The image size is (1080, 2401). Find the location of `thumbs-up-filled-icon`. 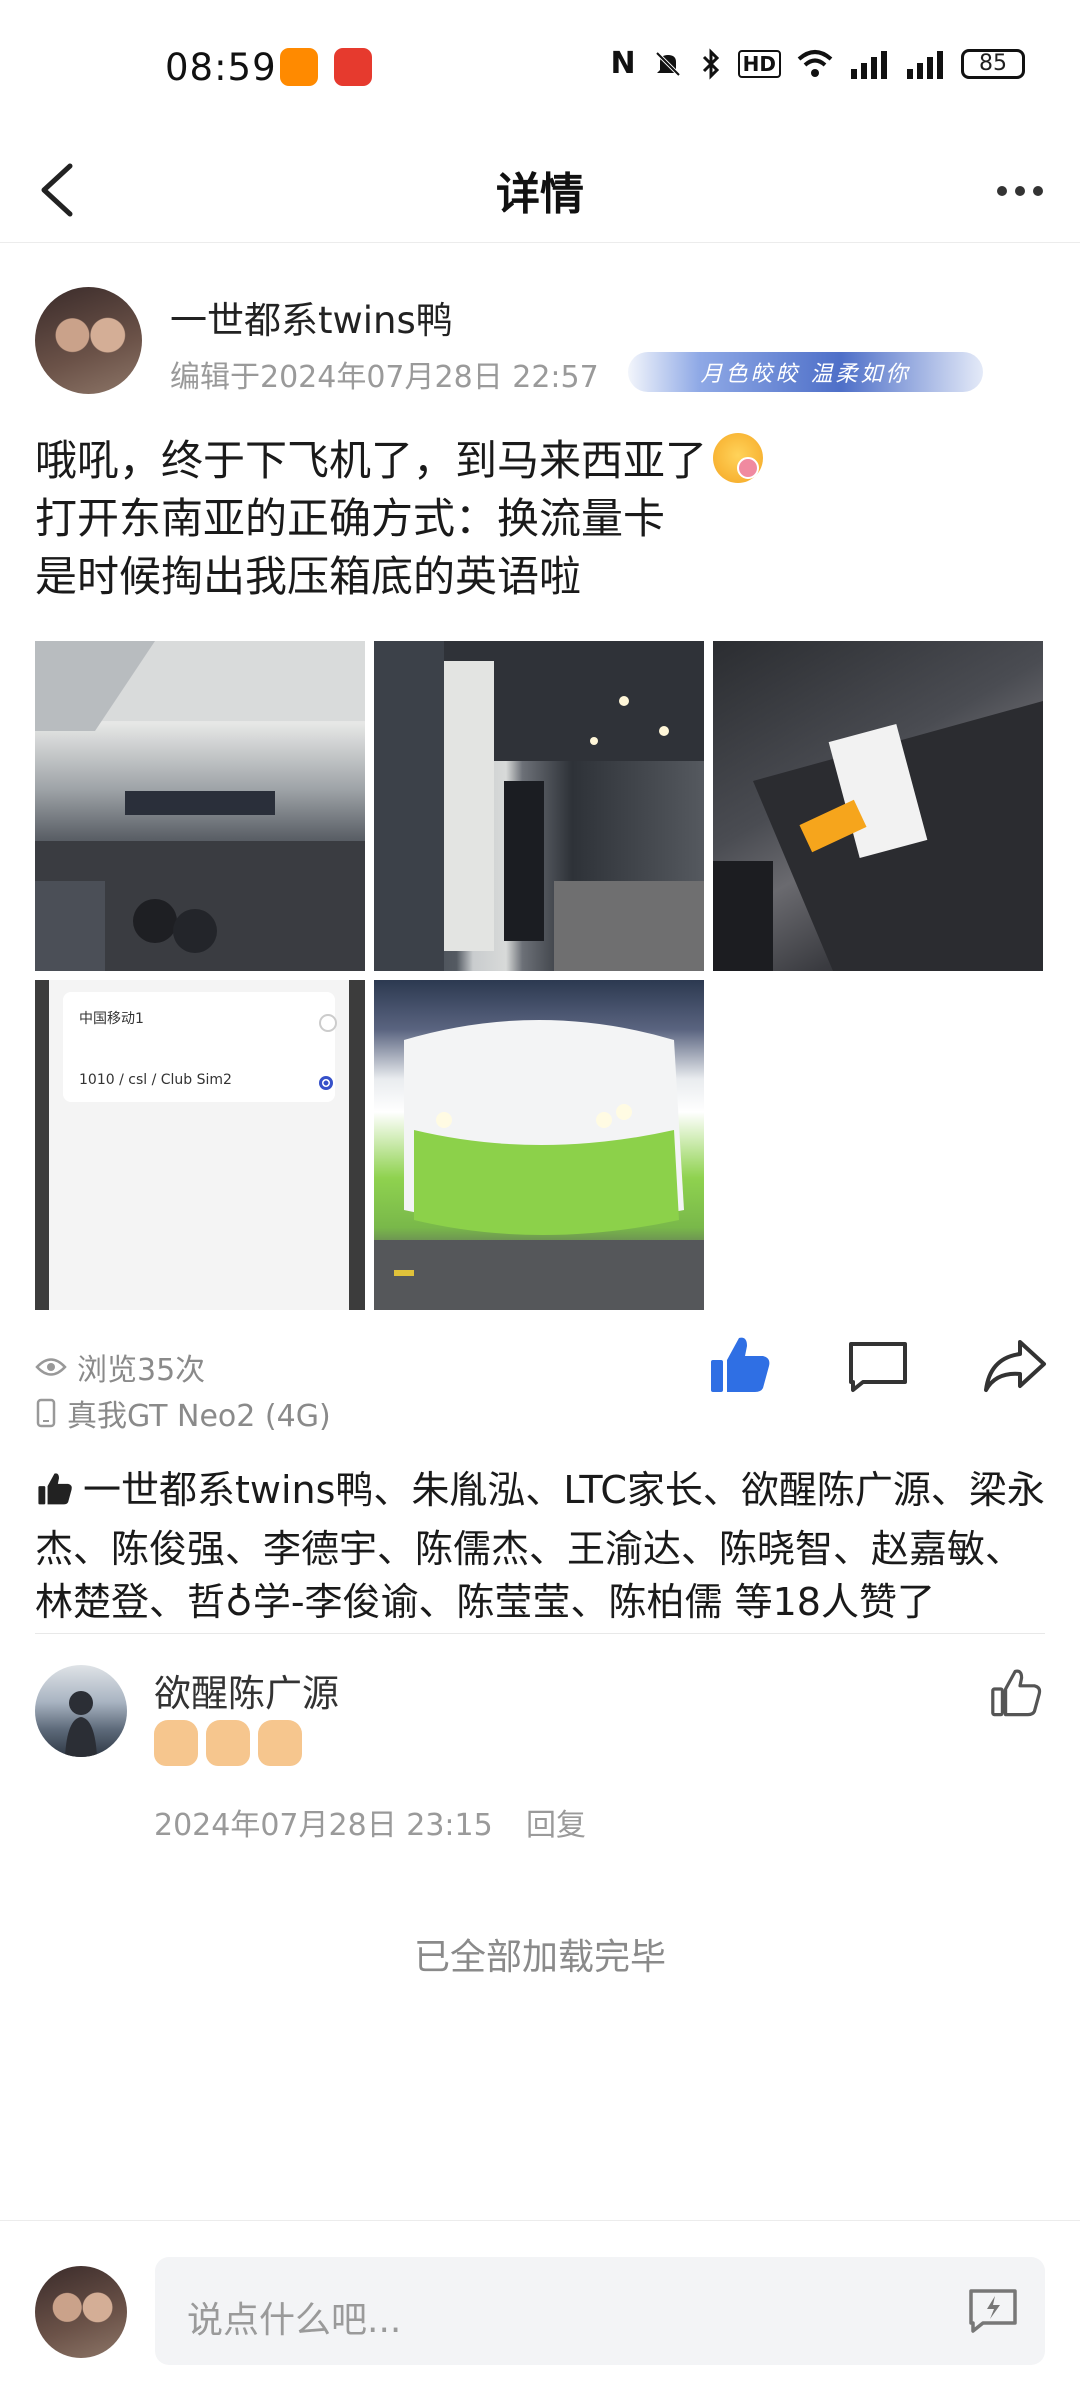

thumbs-up-filled-icon is located at coordinates (740, 1364).